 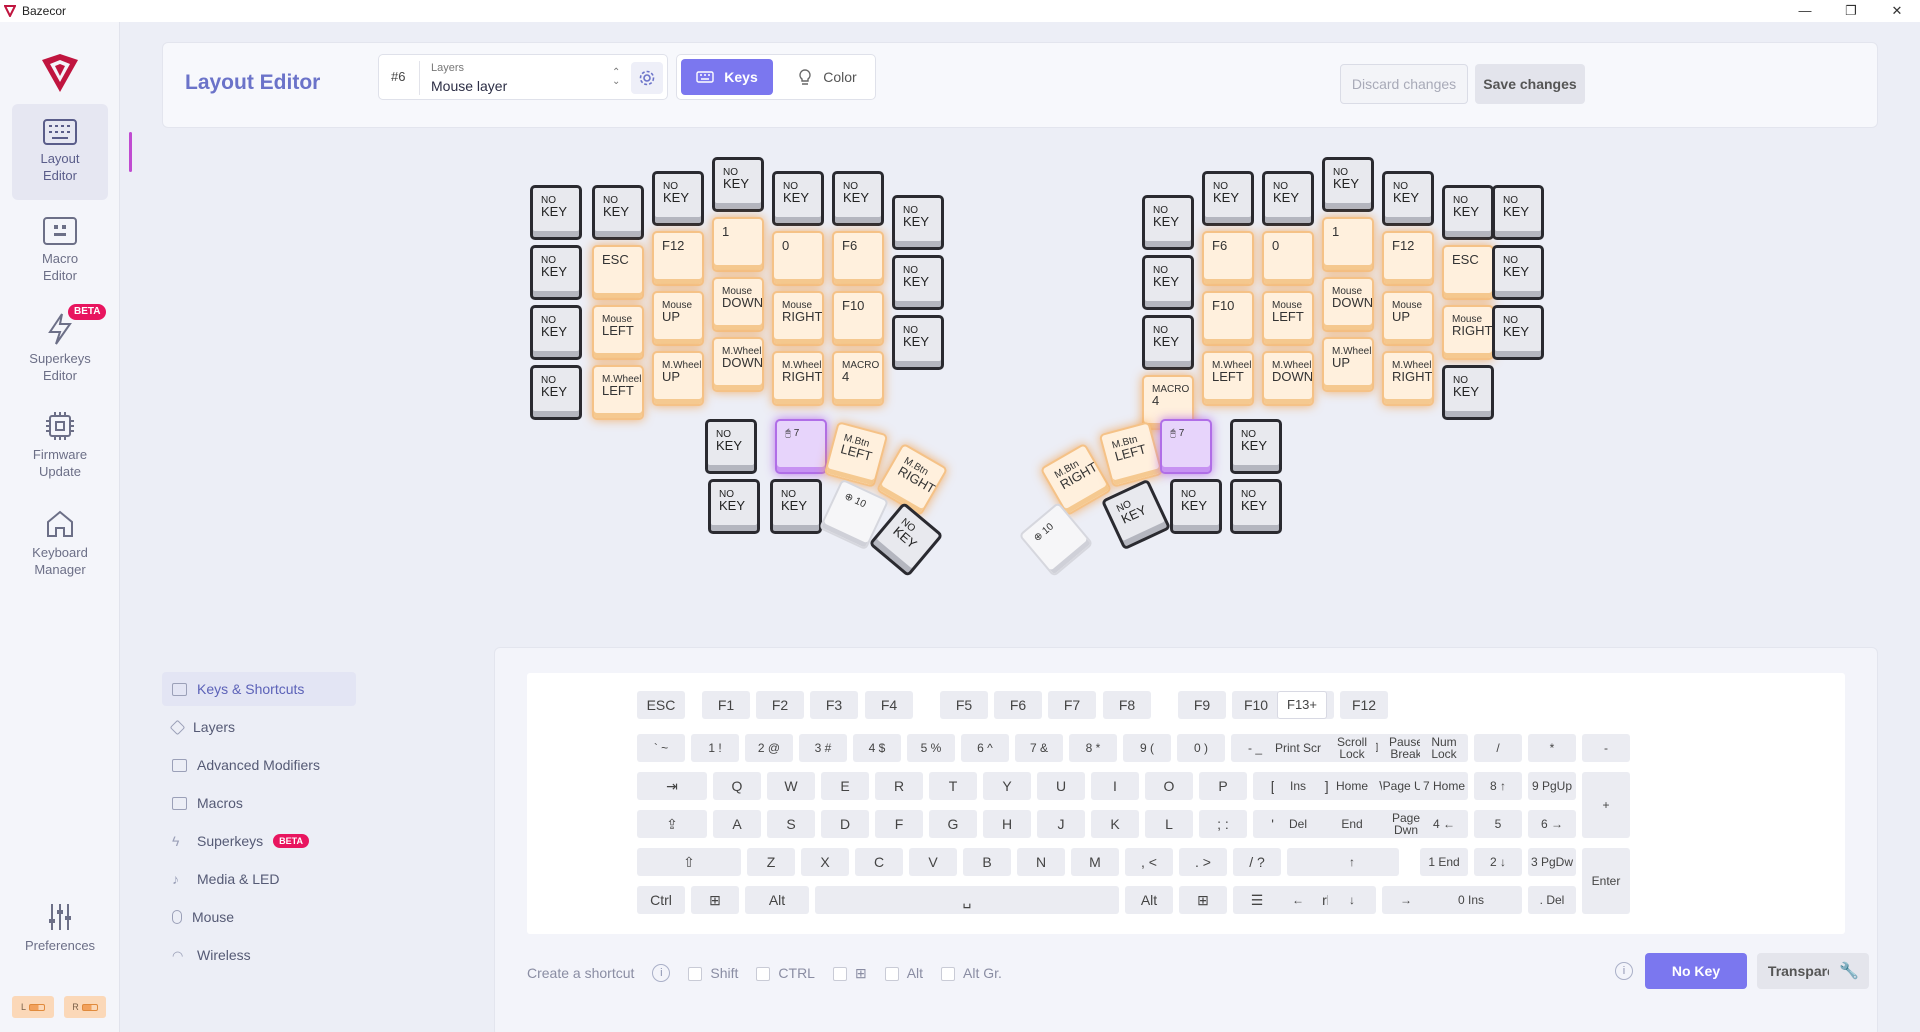 I want to click on vk-z-key: N, so click(x=1041, y=862).